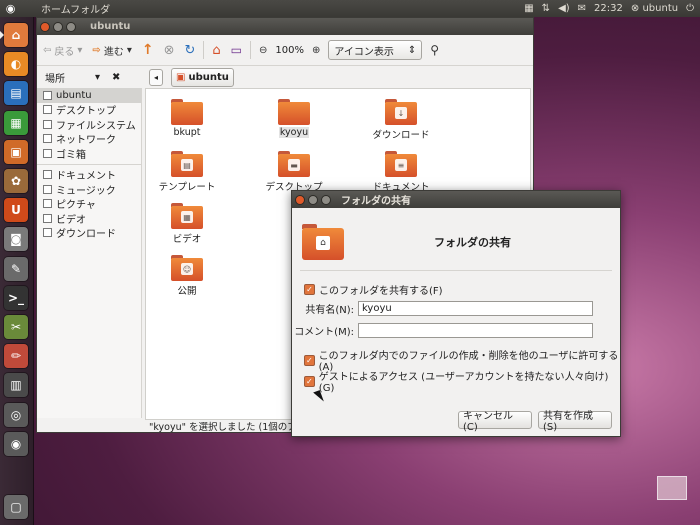 This screenshot has height=525, width=700. What do you see at coordinates (10, 8) in the screenshot?
I see `ubuntu-logo-icon: ◉` at bounding box center [10, 8].